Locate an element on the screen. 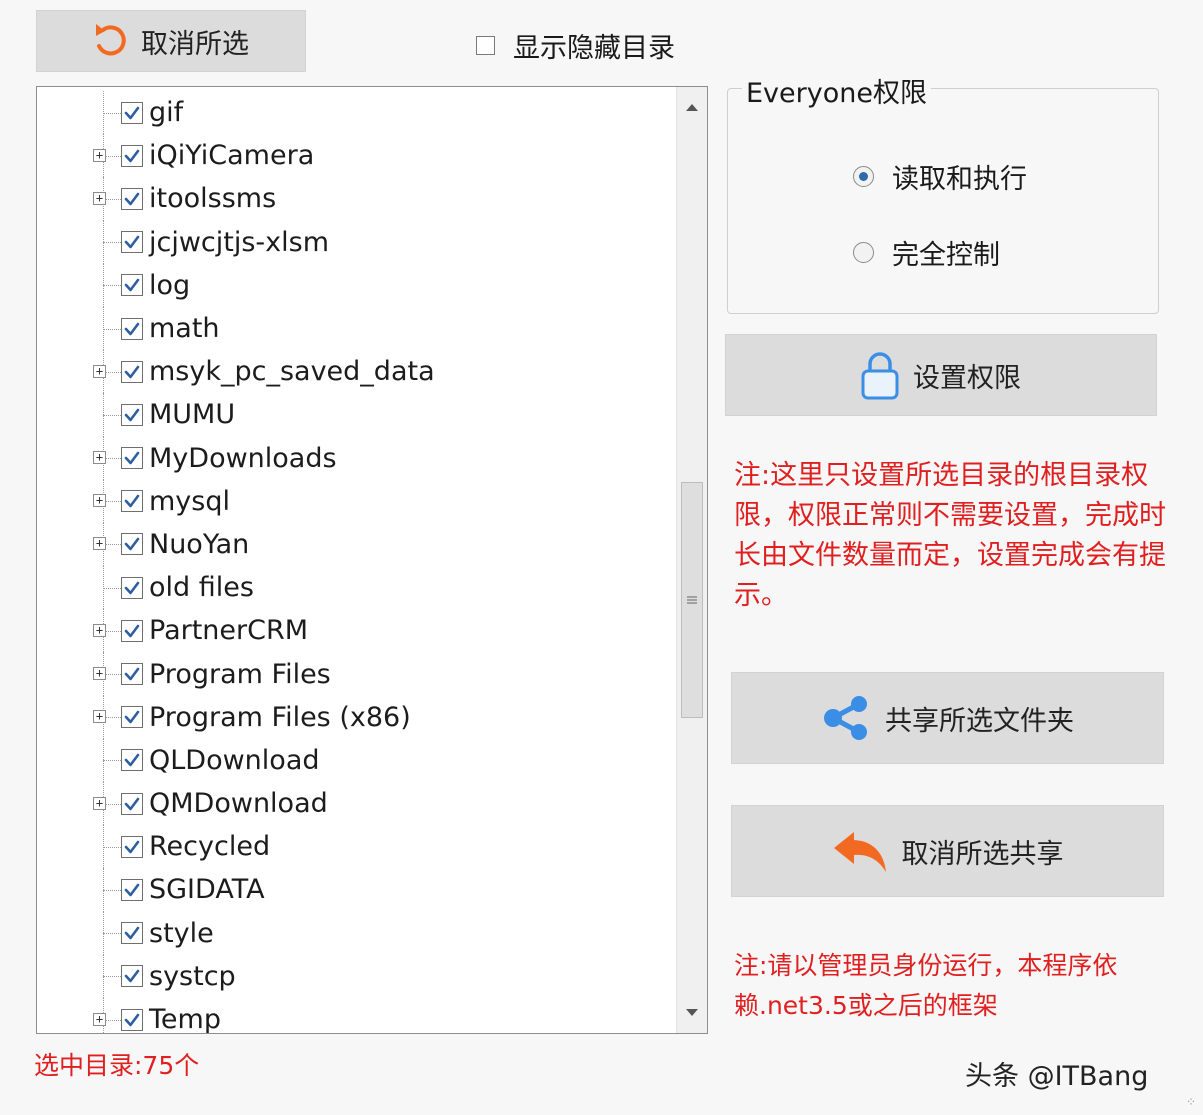 Image resolution: width=1203 pixels, height=1115 pixels. tree-item: MUMU is located at coordinates (357, 415).